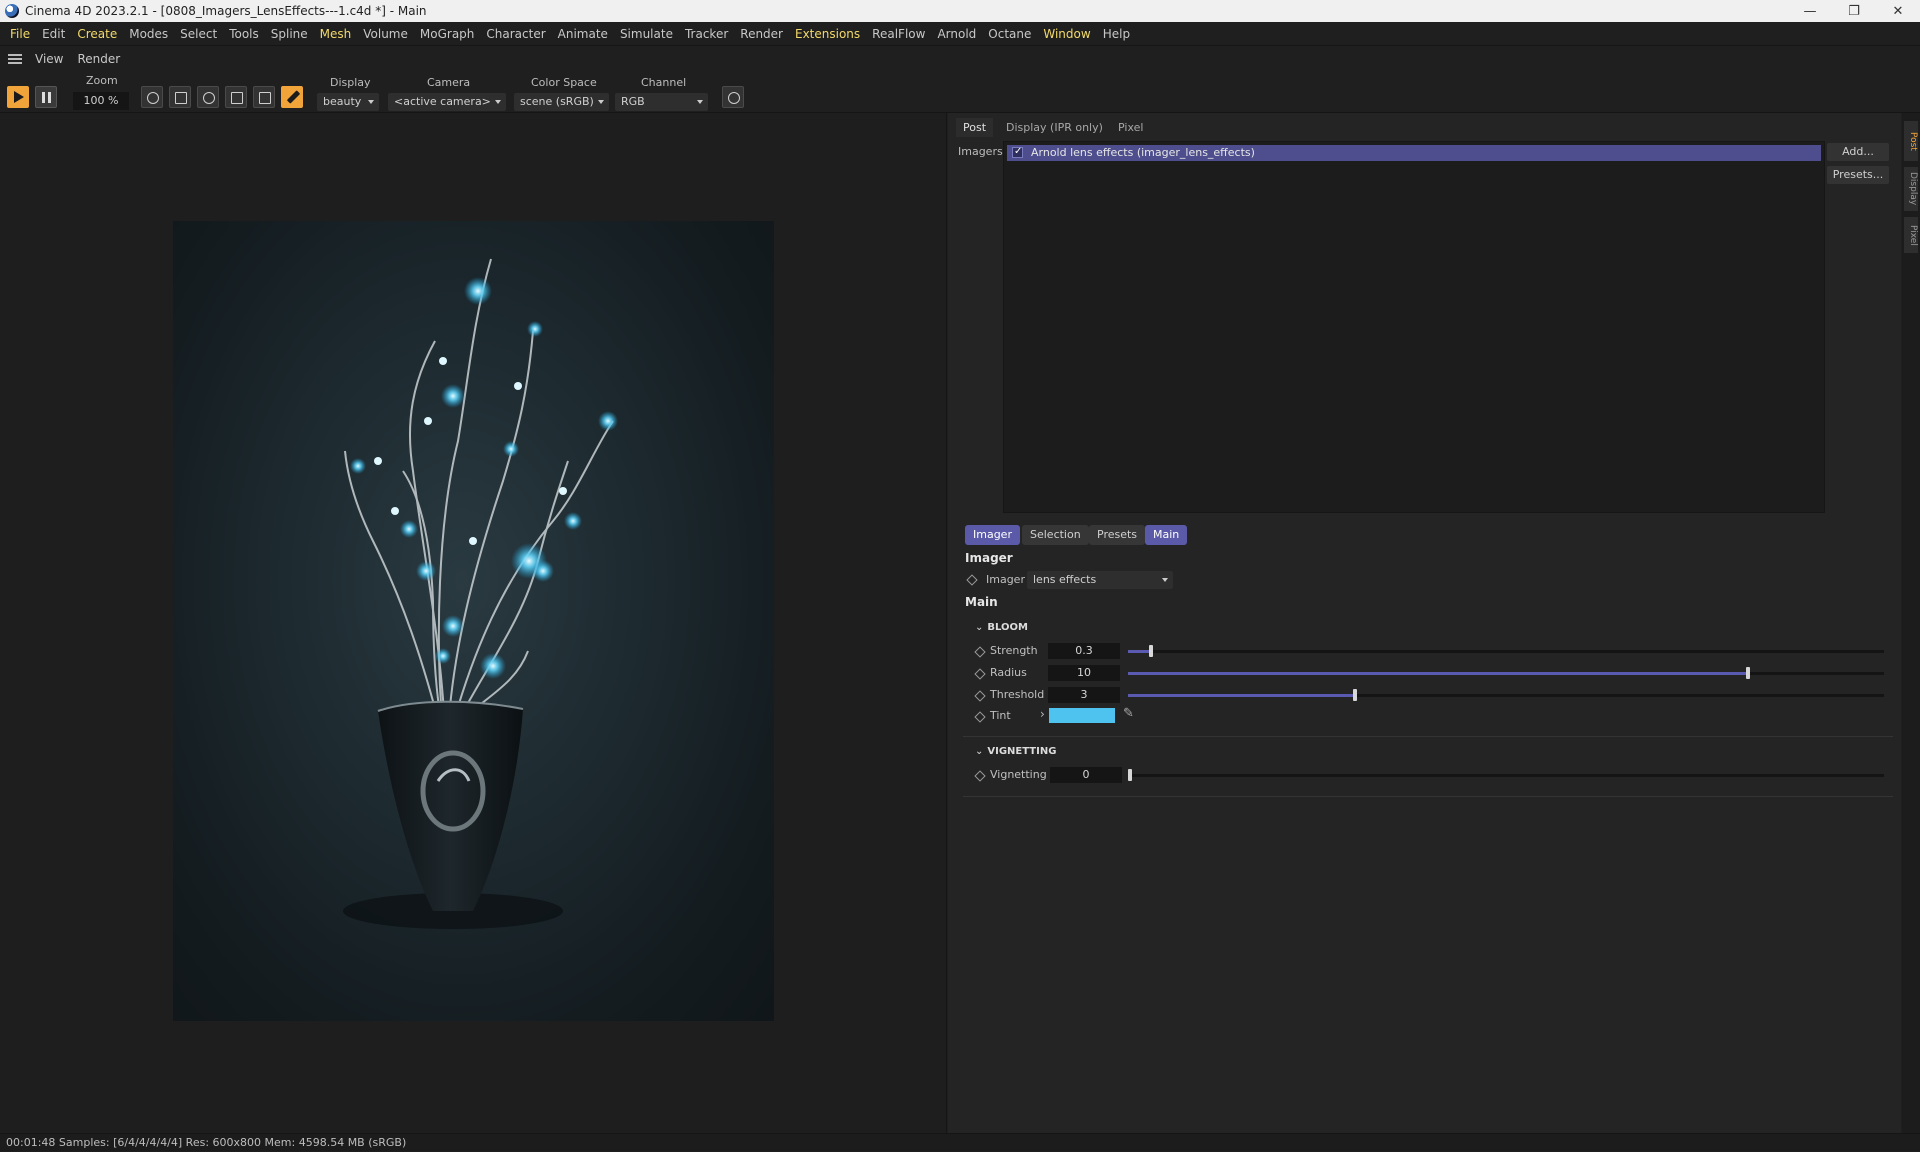 This screenshot has width=1920, height=1152. I want to click on vignetting-slider, so click(1506, 775).